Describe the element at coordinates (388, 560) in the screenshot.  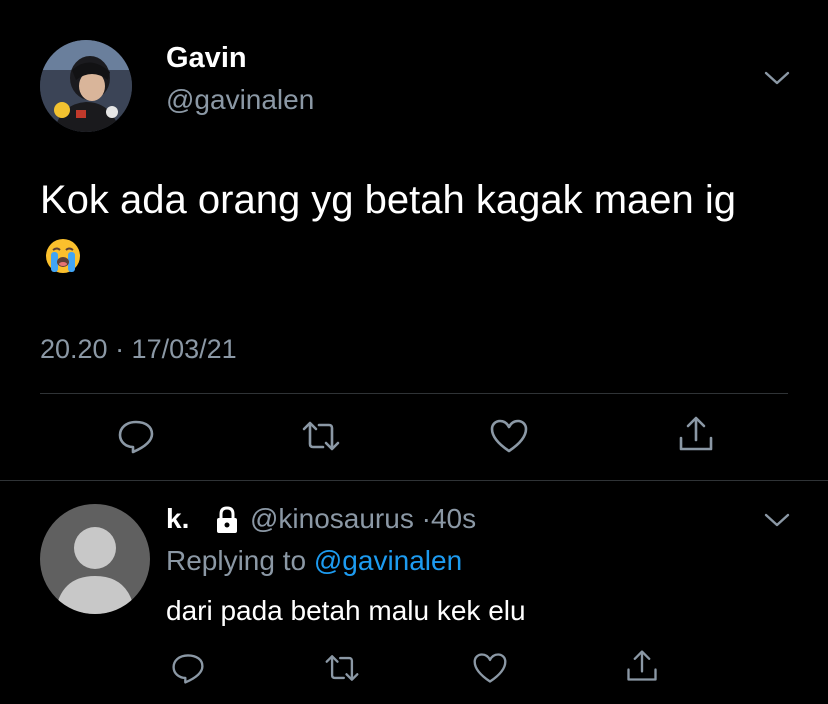
I see `replying-mention: @gavinalen` at that location.